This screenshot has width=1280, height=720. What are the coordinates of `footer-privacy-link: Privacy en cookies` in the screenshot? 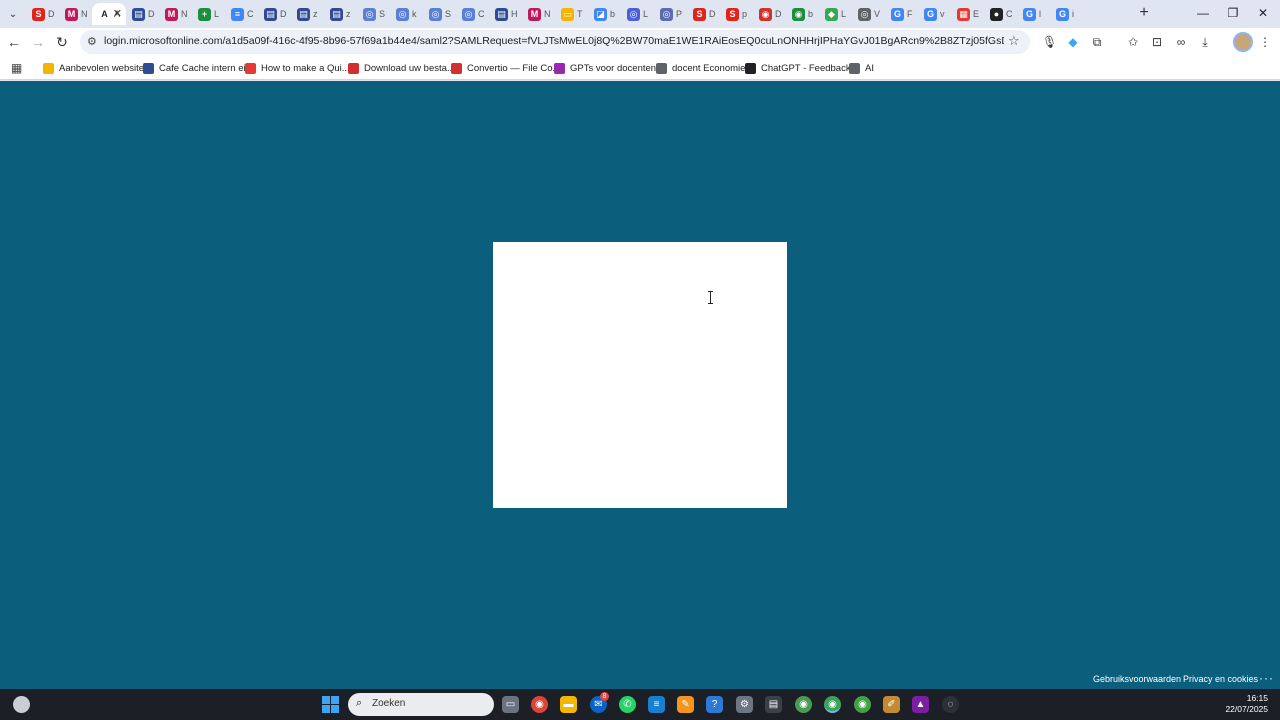 It's located at (1220, 679).